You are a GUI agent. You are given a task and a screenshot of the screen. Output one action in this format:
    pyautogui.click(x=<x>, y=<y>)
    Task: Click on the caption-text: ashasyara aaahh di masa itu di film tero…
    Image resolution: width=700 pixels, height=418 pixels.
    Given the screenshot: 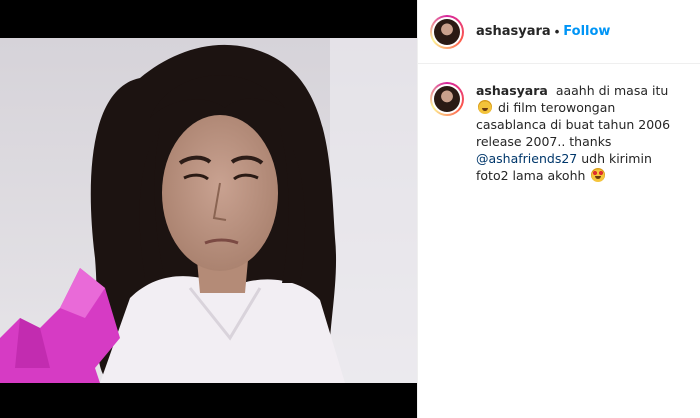 What is the action you would take?
    pyautogui.click(x=581, y=133)
    